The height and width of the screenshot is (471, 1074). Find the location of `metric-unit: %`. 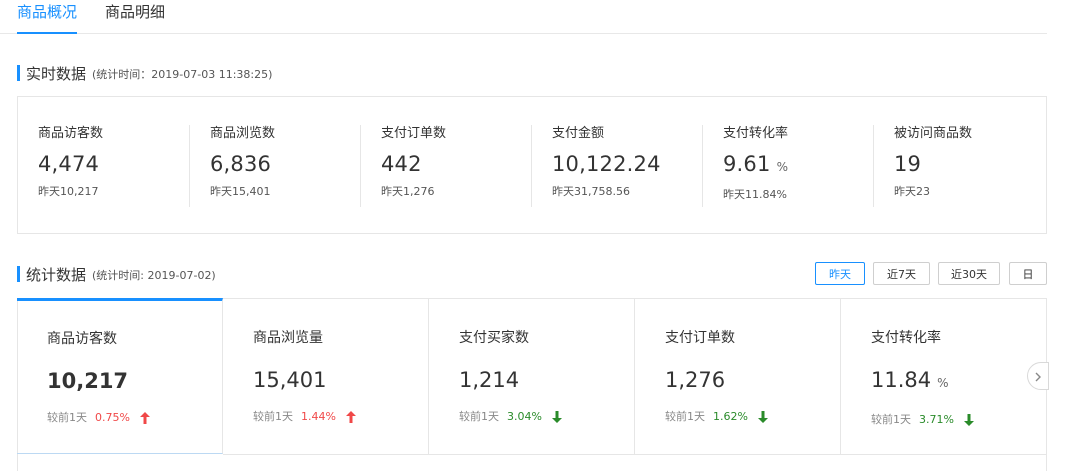

metric-unit: % is located at coordinates (782, 167).